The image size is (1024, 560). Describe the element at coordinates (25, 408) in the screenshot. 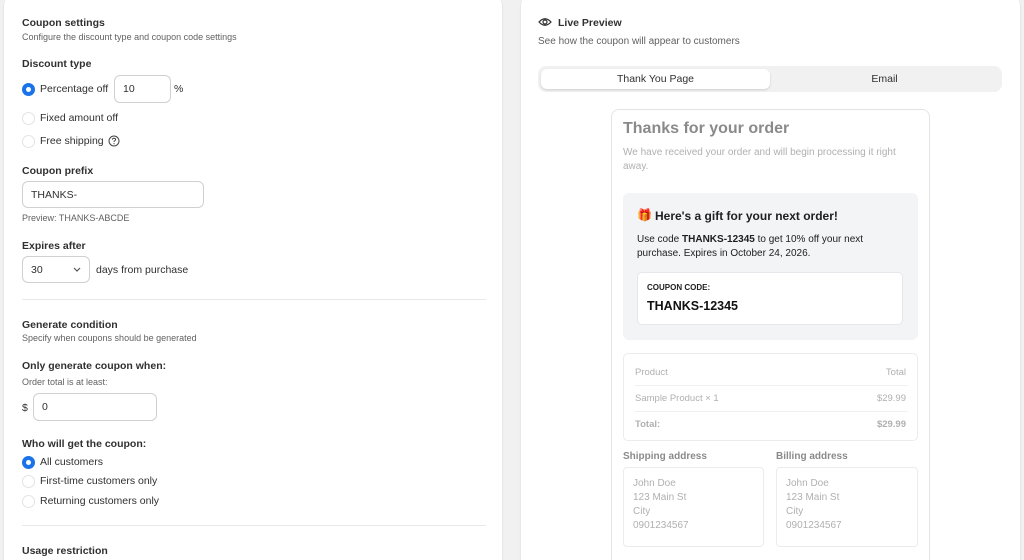

I see `currency-symbol: $` at that location.